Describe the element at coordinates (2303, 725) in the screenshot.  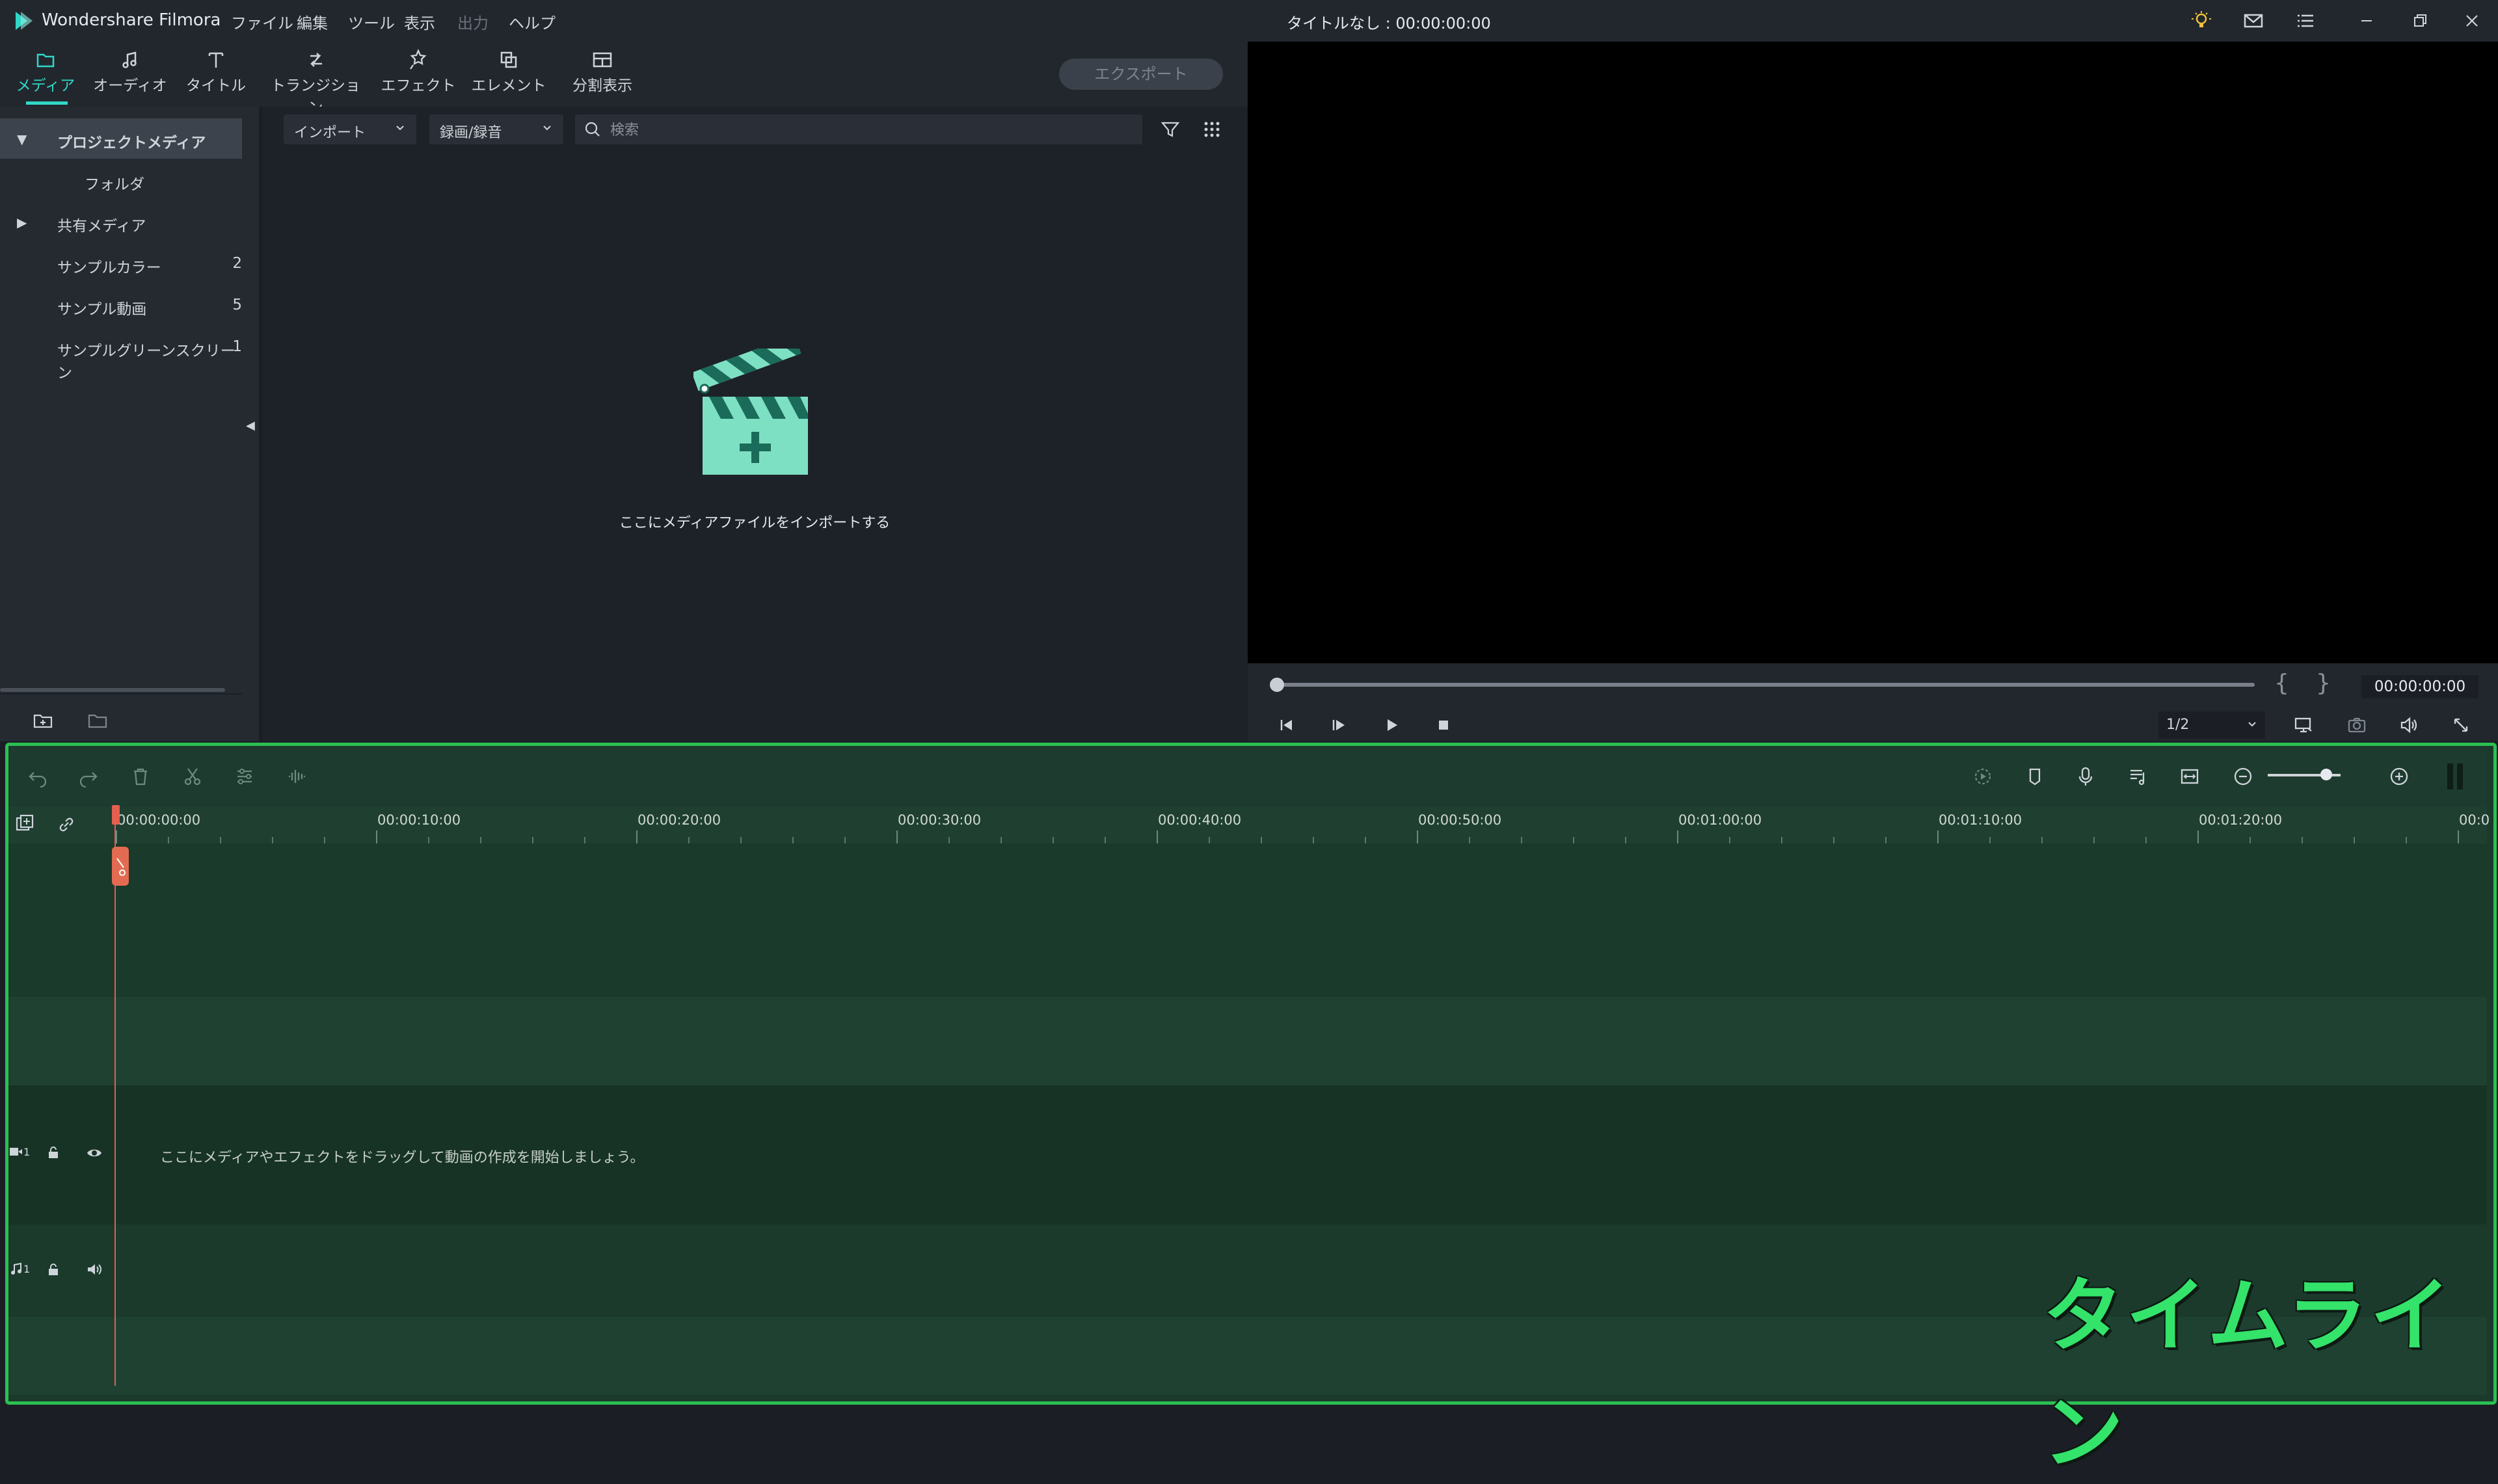
I see `display-settings-icon` at that location.